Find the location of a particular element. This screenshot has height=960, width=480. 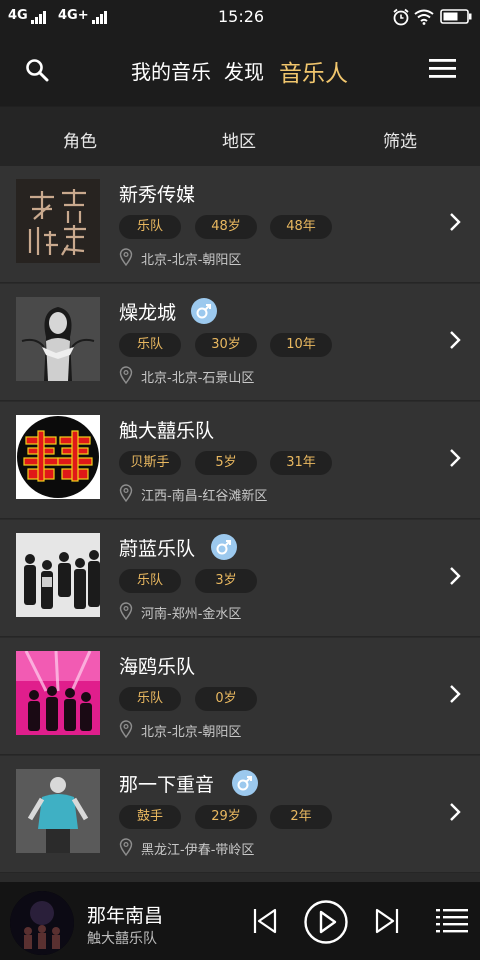

alarm-icon is located at coordinates (401, 17).